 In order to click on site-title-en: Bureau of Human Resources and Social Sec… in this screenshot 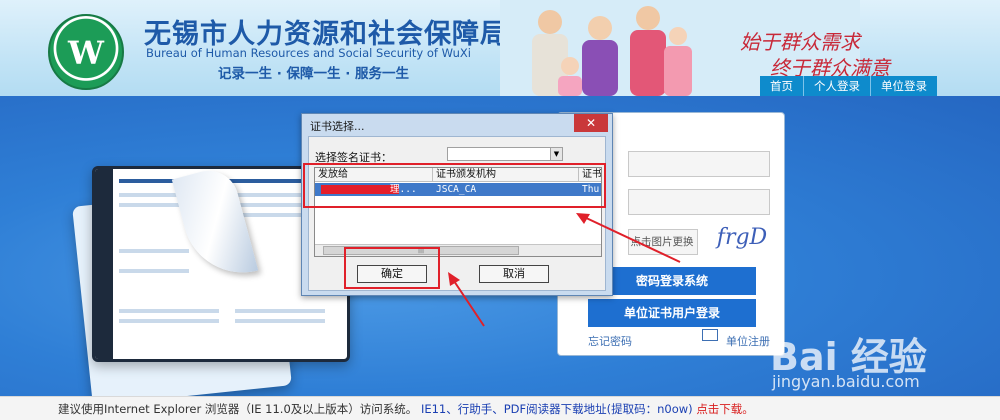, I will do `click(308, 53)`.